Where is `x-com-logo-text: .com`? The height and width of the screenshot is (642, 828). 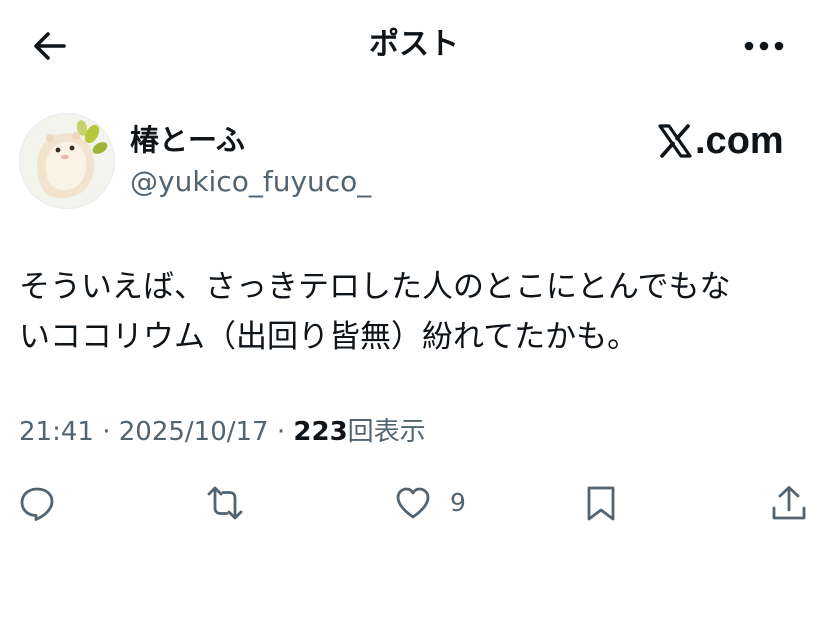 x-com-logo-text: .com is located at coordinates (739, 141).